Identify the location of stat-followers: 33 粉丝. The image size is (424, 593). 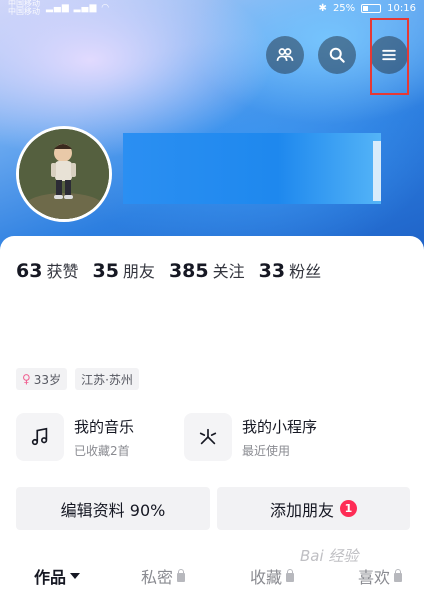
(290, 270).